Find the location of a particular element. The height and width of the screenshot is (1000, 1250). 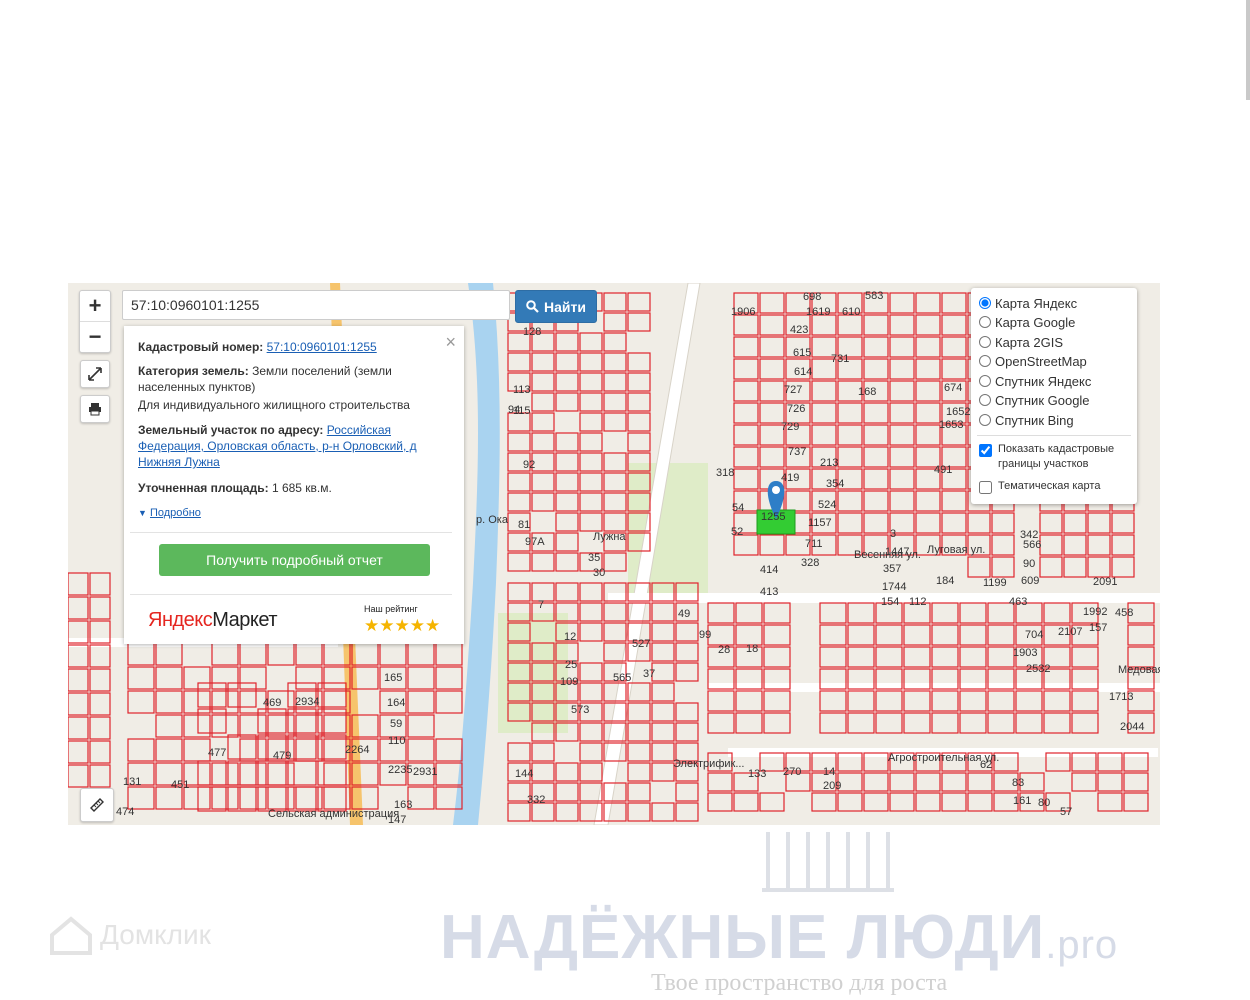

layer-option-bing-satellite: Спутник Bing is located at coordinates (1026, 420).